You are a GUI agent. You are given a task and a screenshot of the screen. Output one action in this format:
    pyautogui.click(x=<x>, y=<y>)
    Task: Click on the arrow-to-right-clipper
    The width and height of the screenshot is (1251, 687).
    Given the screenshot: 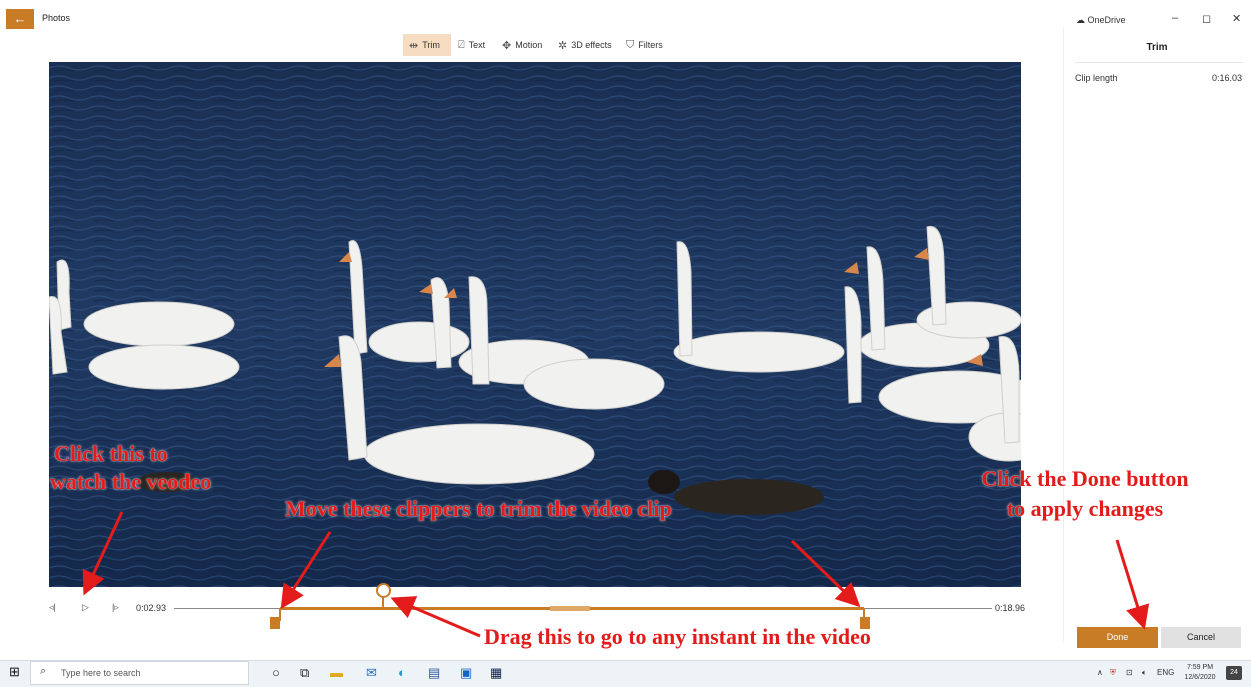 What is the action you would take?
    pyautogui.click(x=825, y=573)
    